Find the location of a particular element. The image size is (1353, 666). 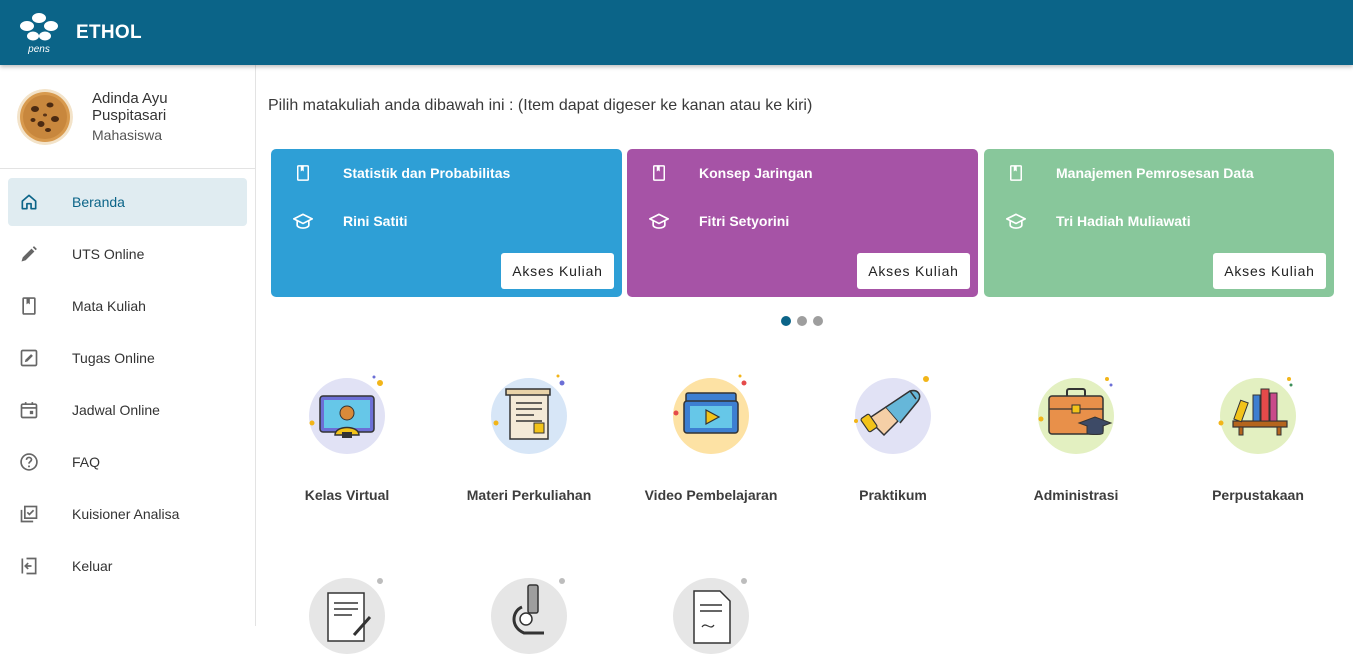

logout-icon is located at coordinates (29, 566).